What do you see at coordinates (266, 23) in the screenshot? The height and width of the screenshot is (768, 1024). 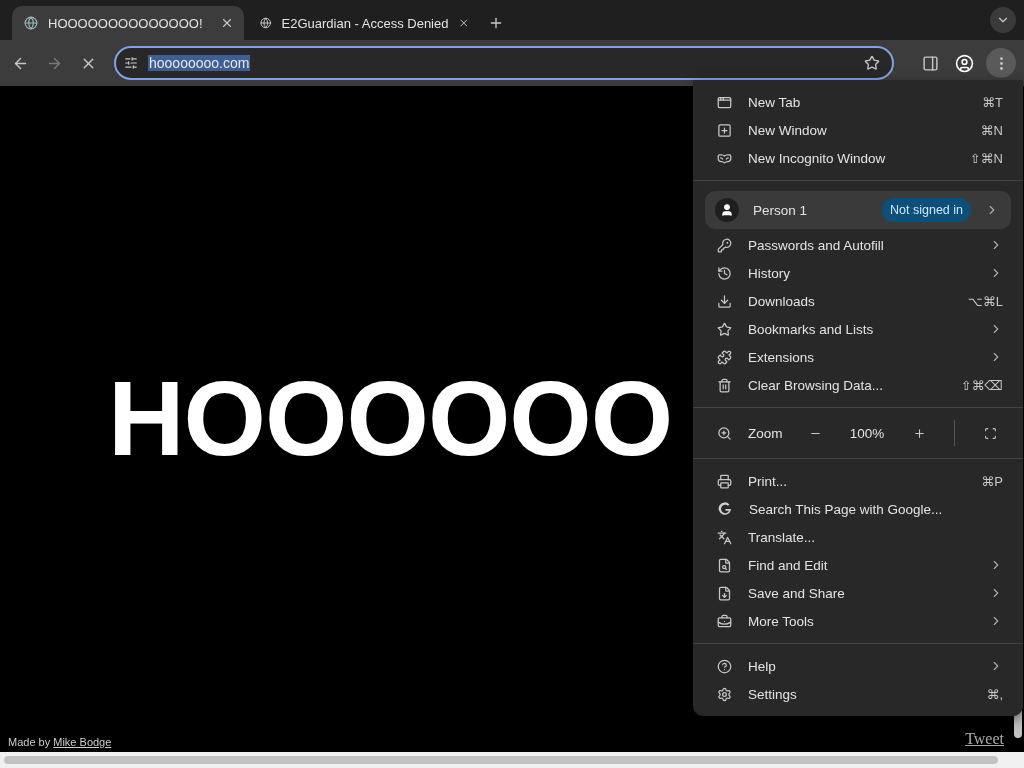 I see `globe-icon` at bounding box center [266, 23].